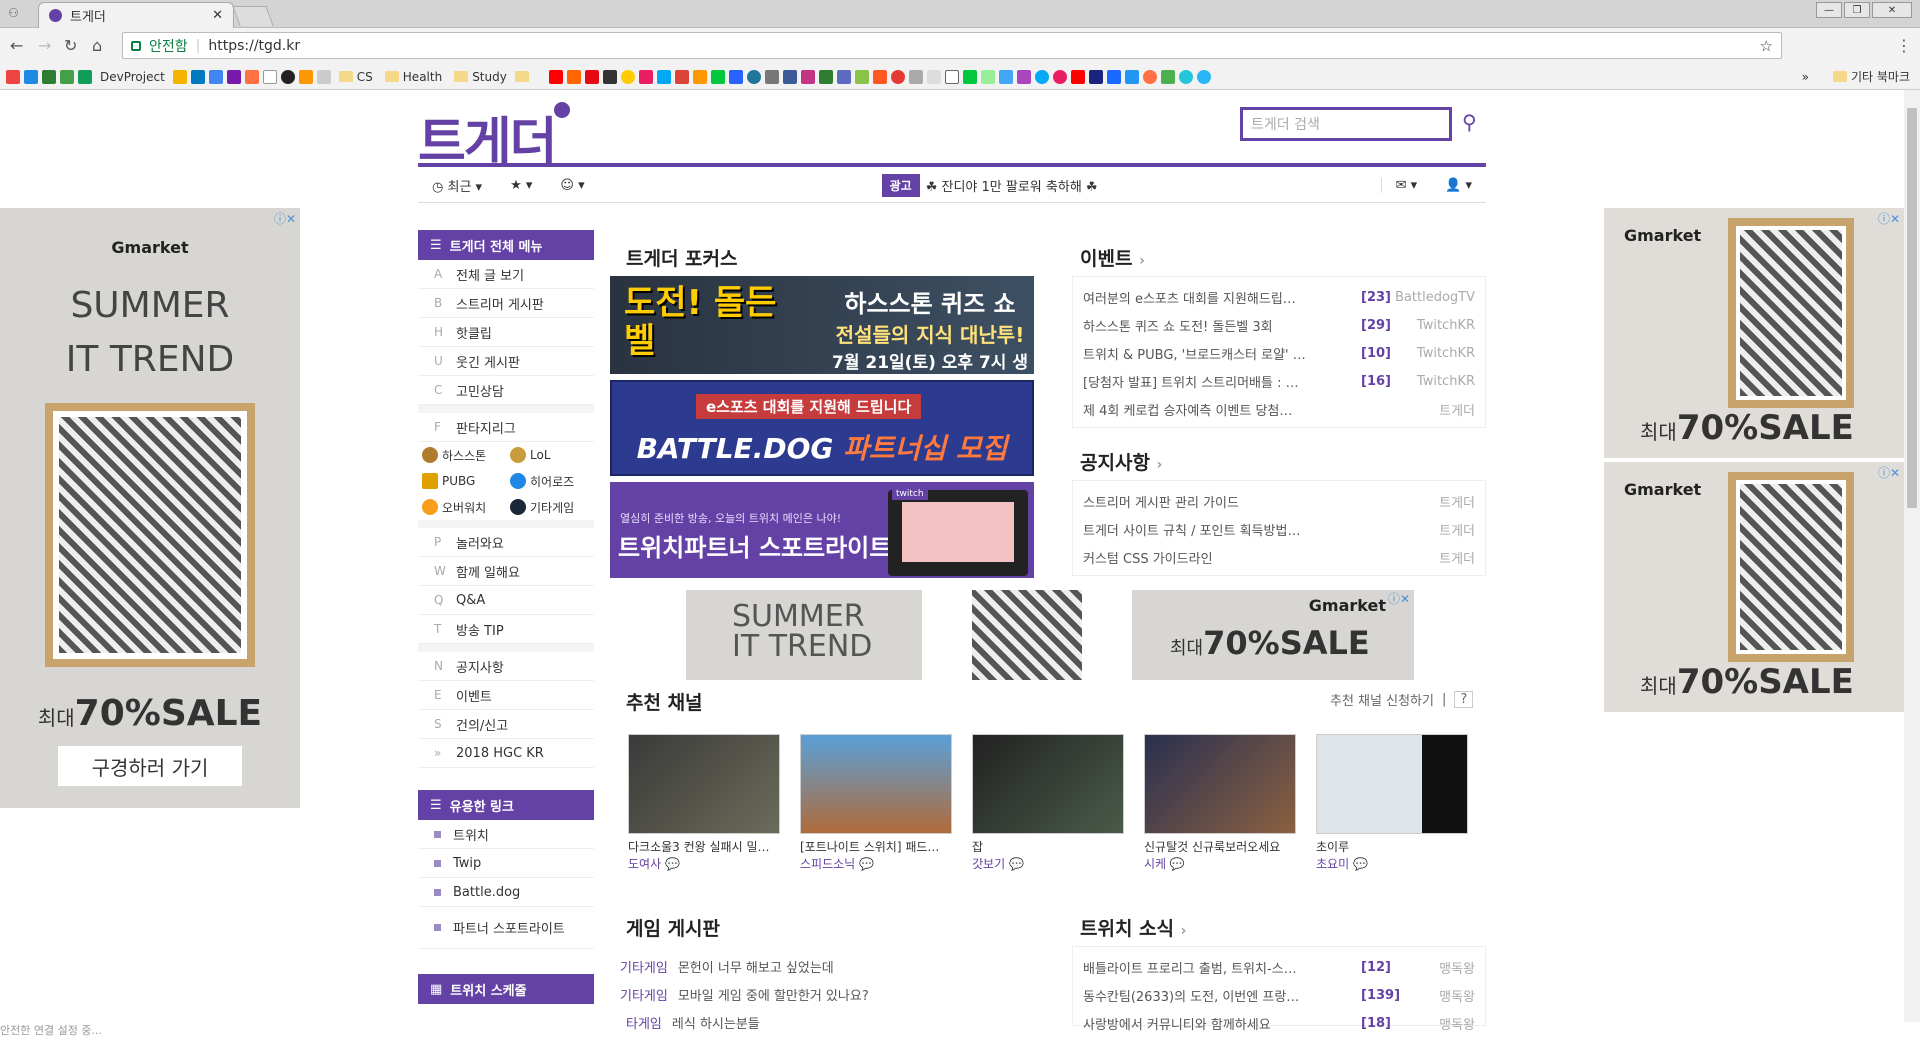 Image resolution: width=1920 pixels, height=1040 pixels. Describe the element at coordinates (876, 863) in the screenshot. I see `channel-name: 스피드소닉 💬` at that location.